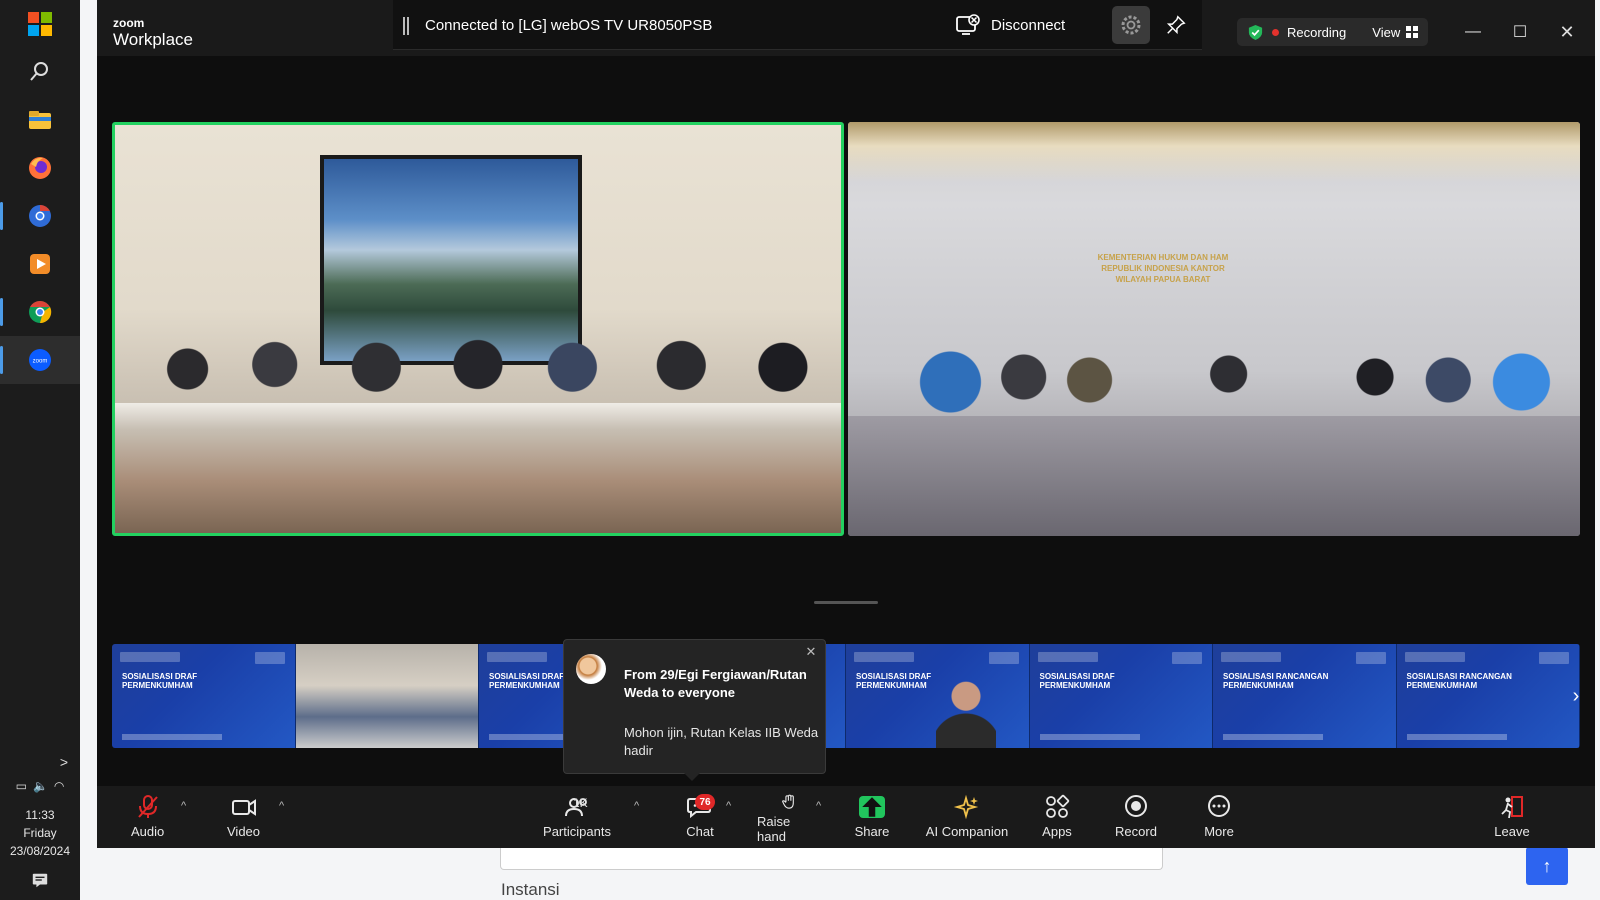 This screenshot has height=900, width=1600. Describe the element at coordinates (183, 806) in the screenshot. I see `audio-options-caret: ^` at that location.